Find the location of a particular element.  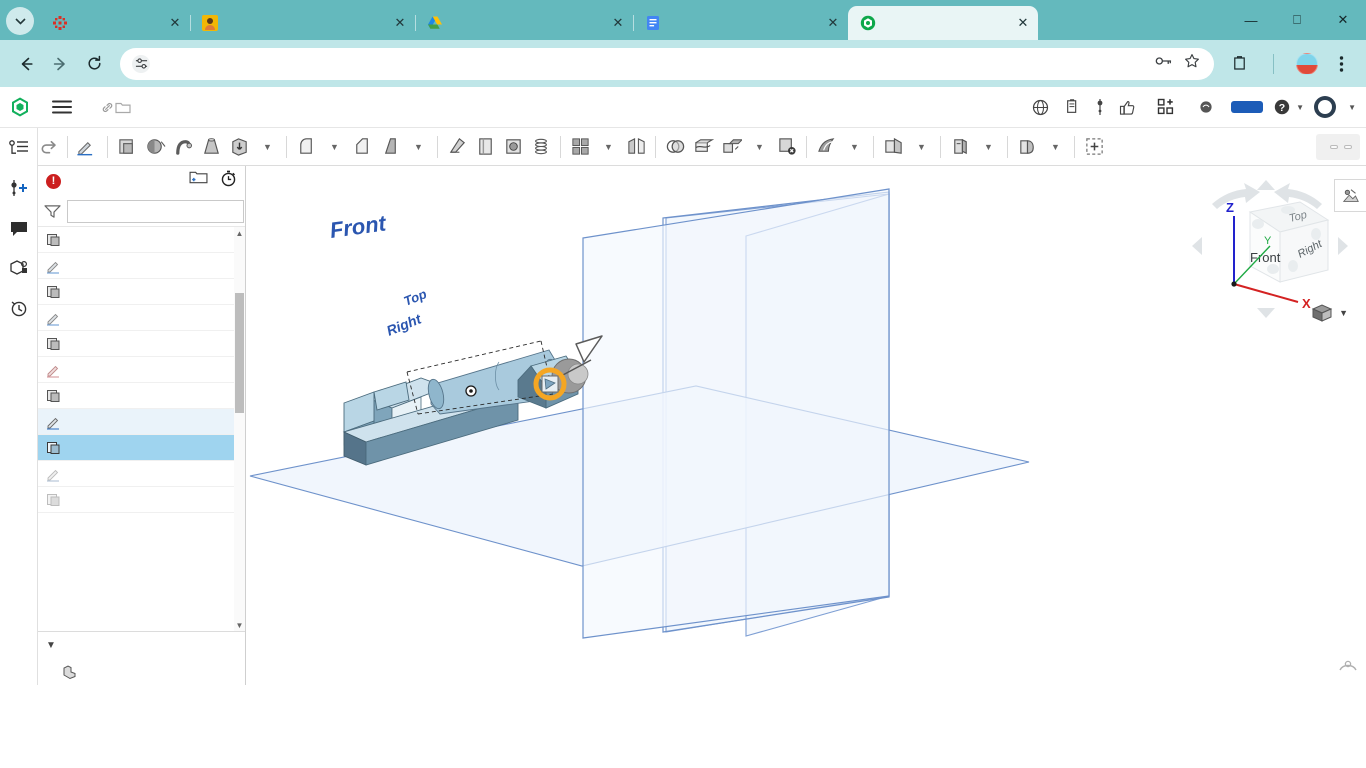

thicken-dropdown-caret: ▼ is located at coordinates (267, 147).